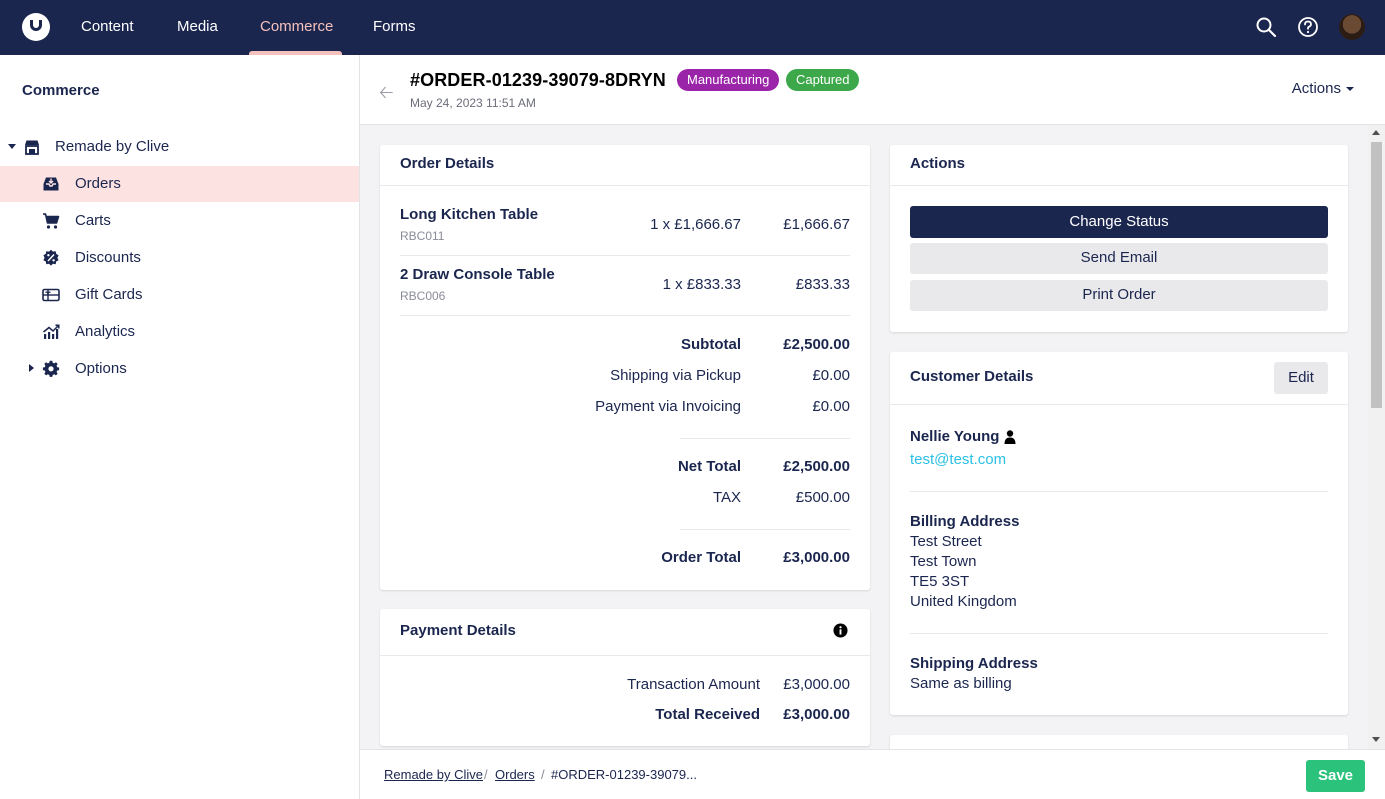 The width and height of the screenshot is (1385, 799). I want to click on card-title: Customer Details, so click(972, 376).